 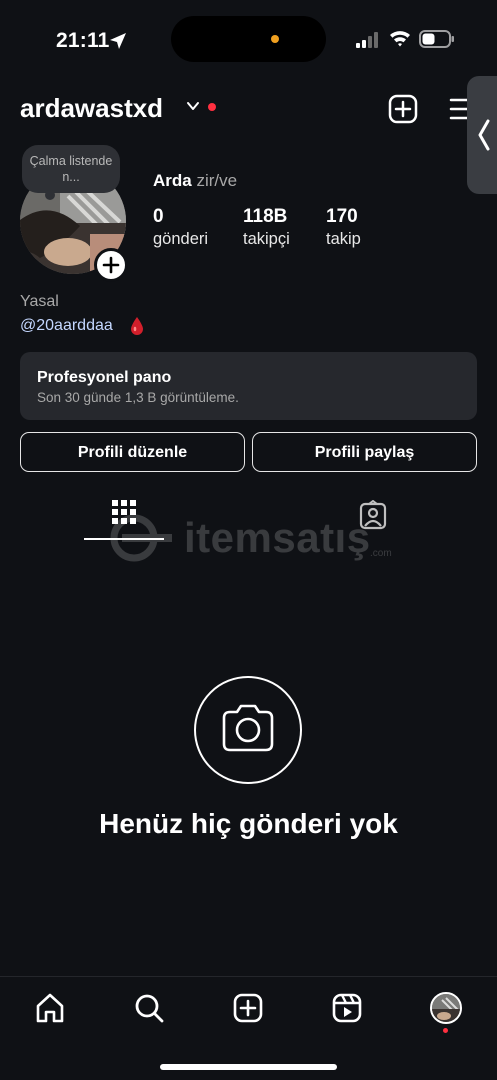 I want to click on search-icon, so click(x=149, y=1008).